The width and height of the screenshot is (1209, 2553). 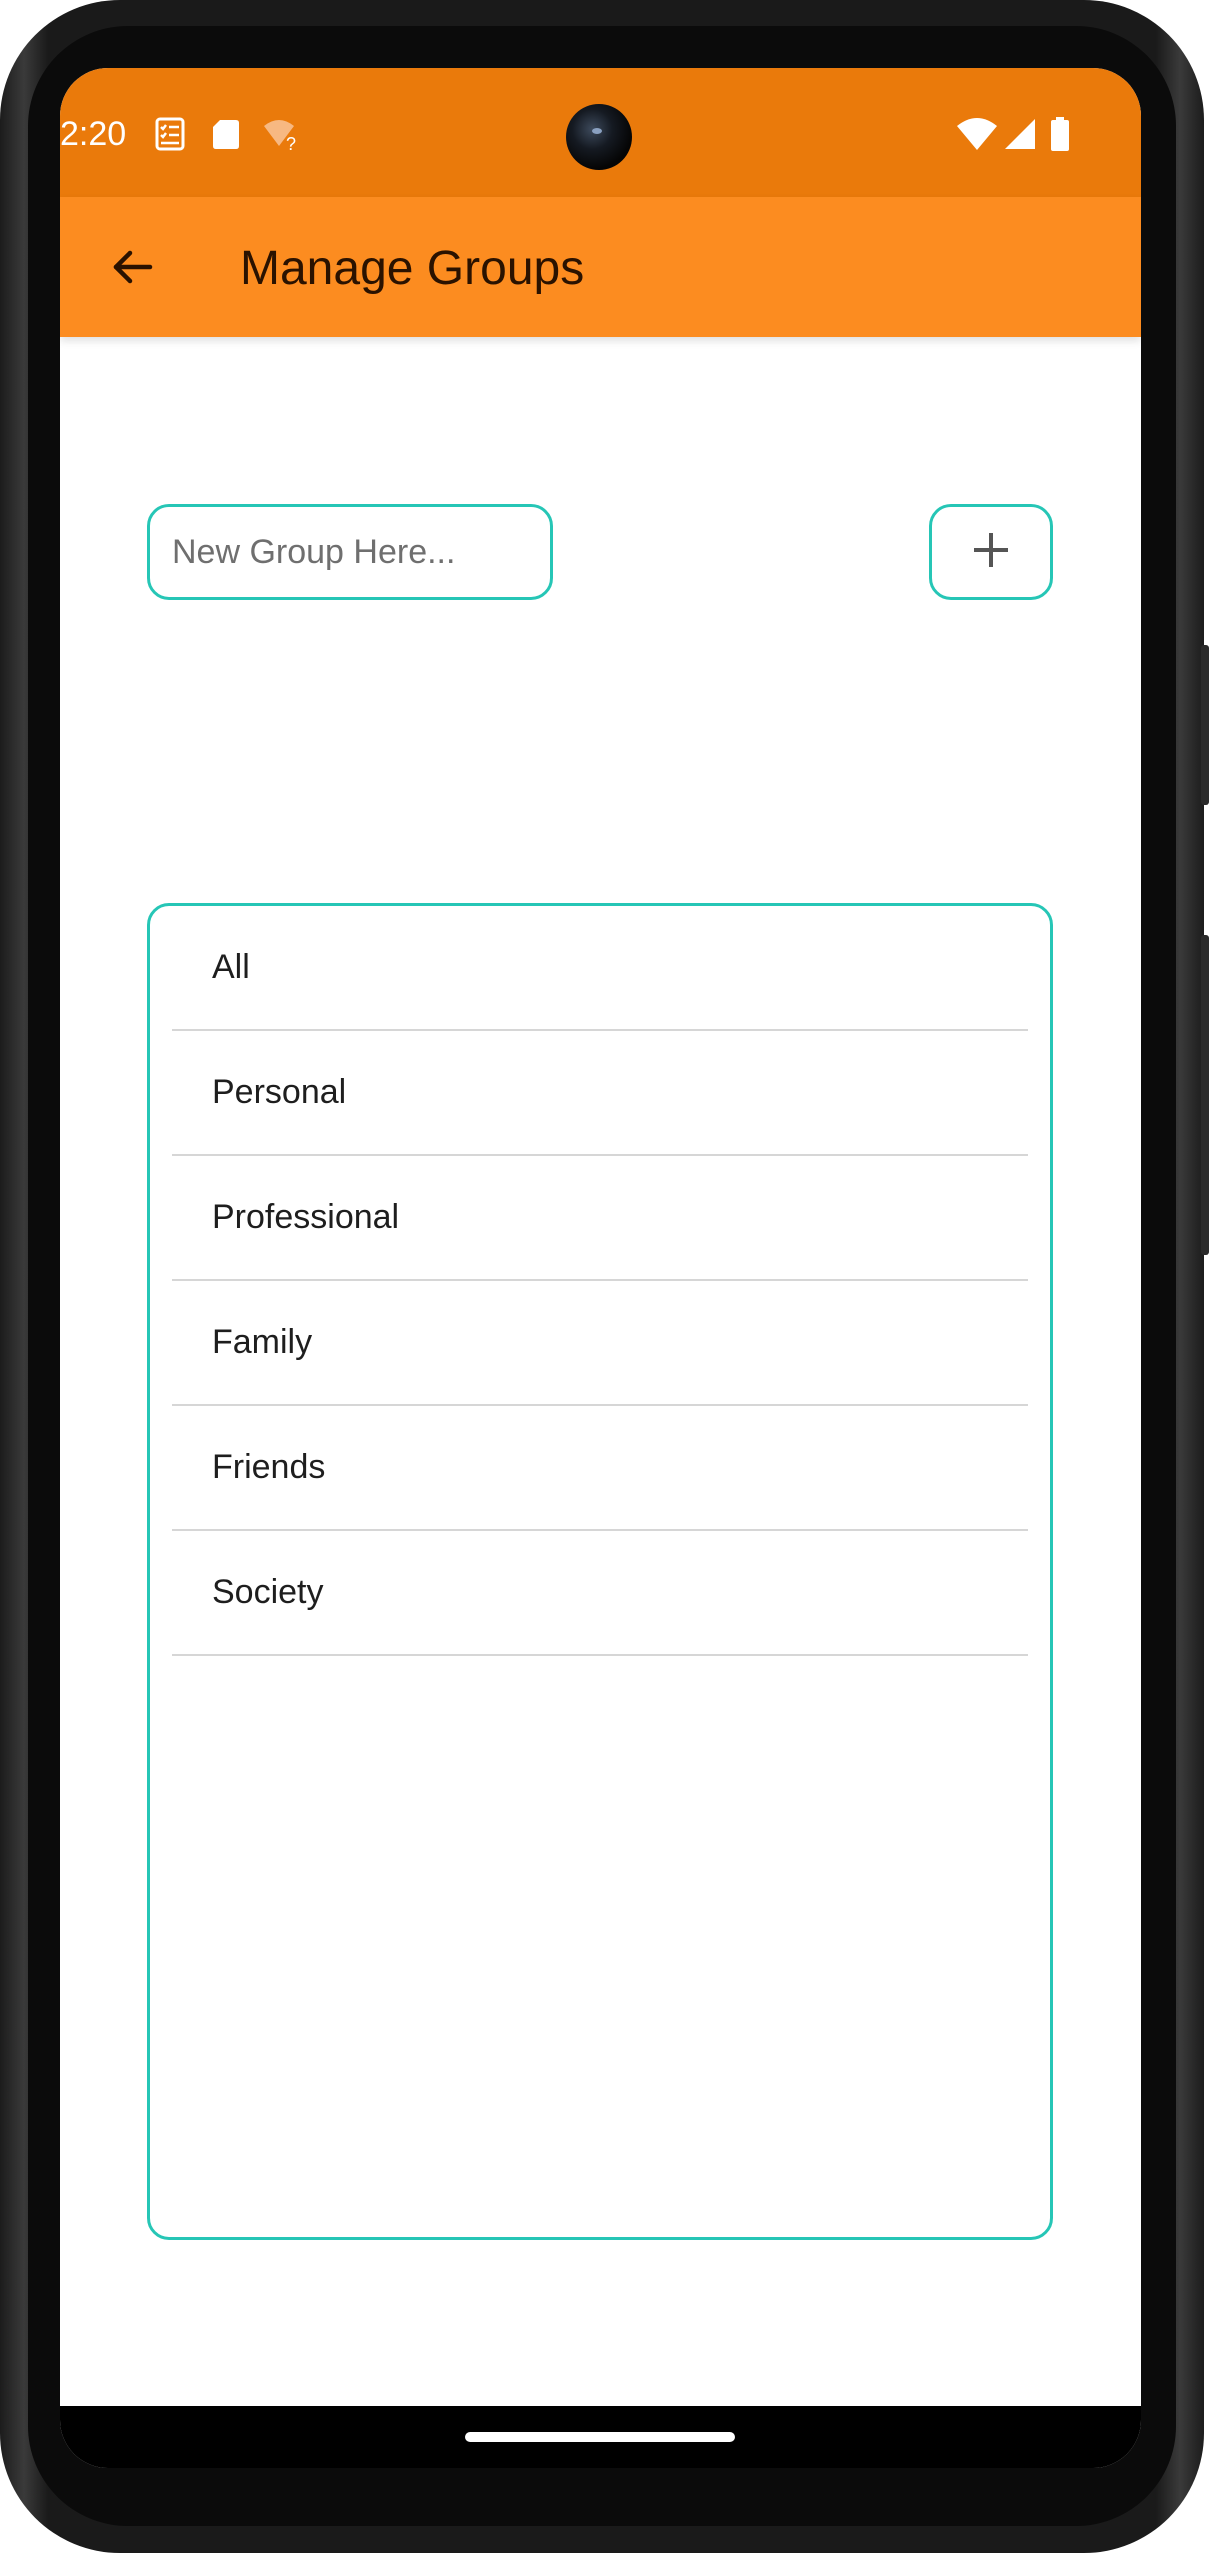 I want to click on power-button, so click(x=1205, y=725).